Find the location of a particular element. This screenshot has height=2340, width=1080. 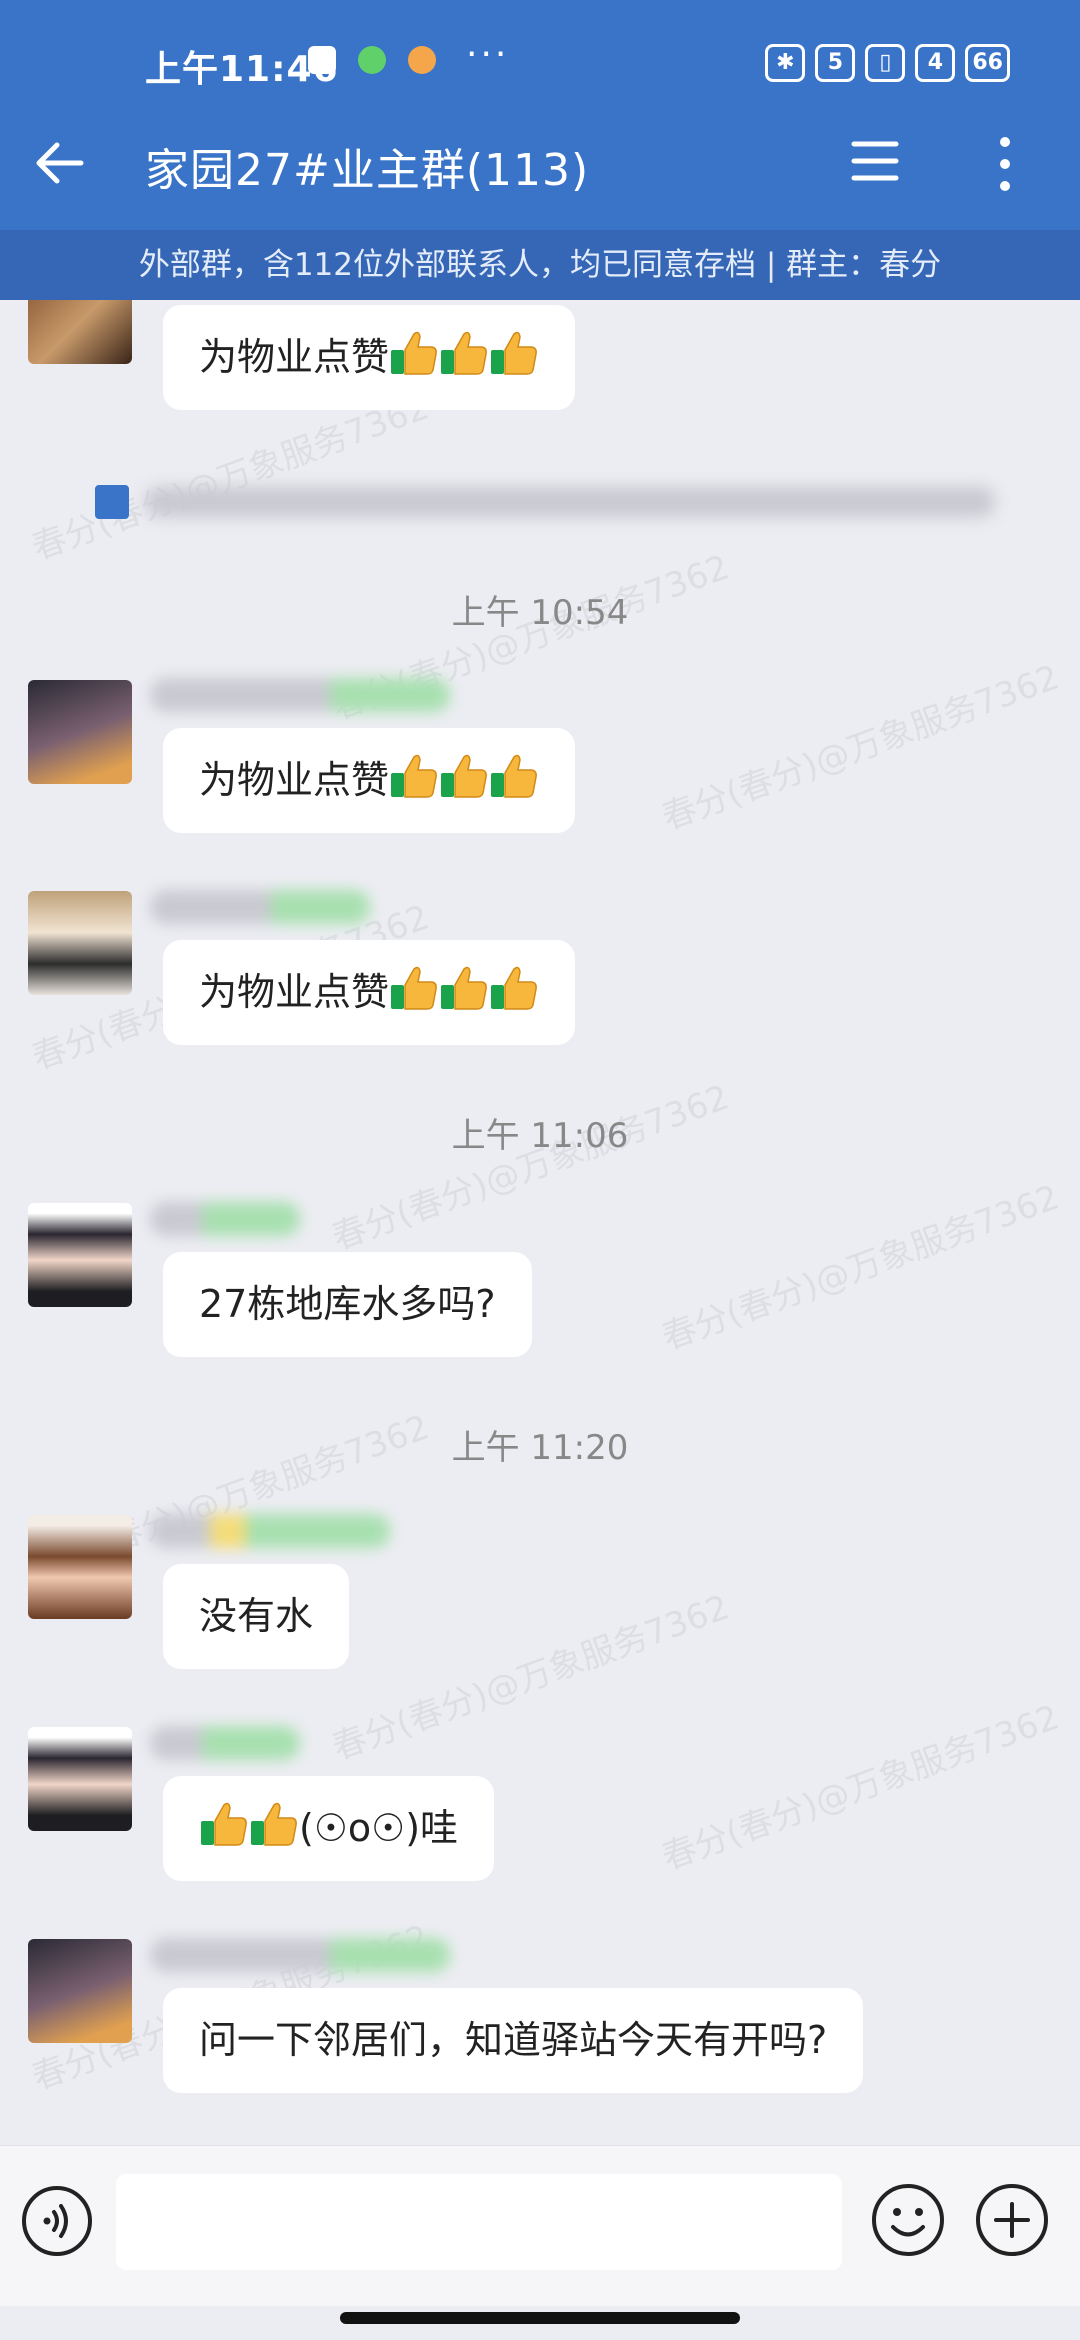

back-button is located at coordinates (60, 163).